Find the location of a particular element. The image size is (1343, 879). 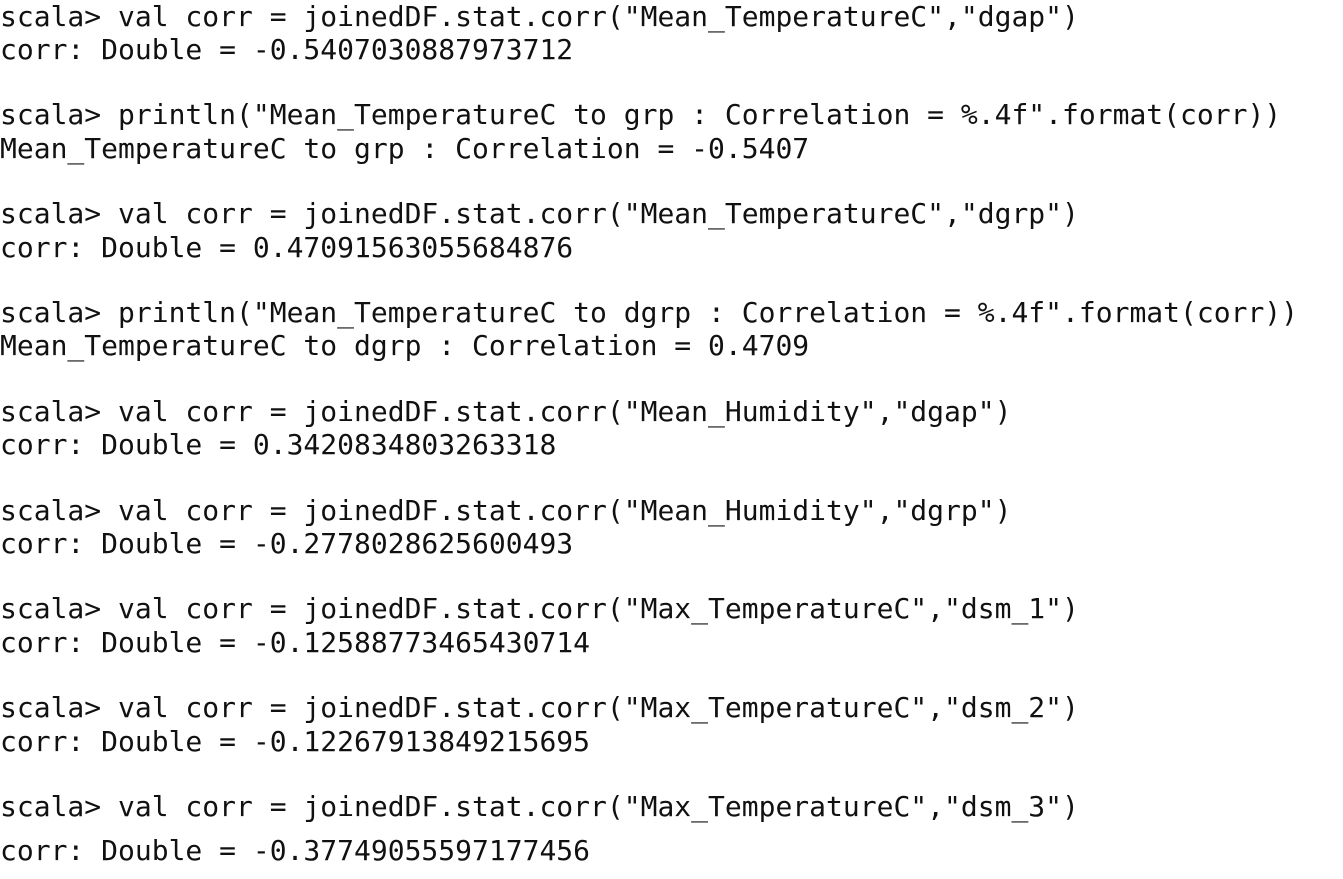

repl-output-line: corr: Double = -0.5407030887973712 is located at coordinates (287, 49).